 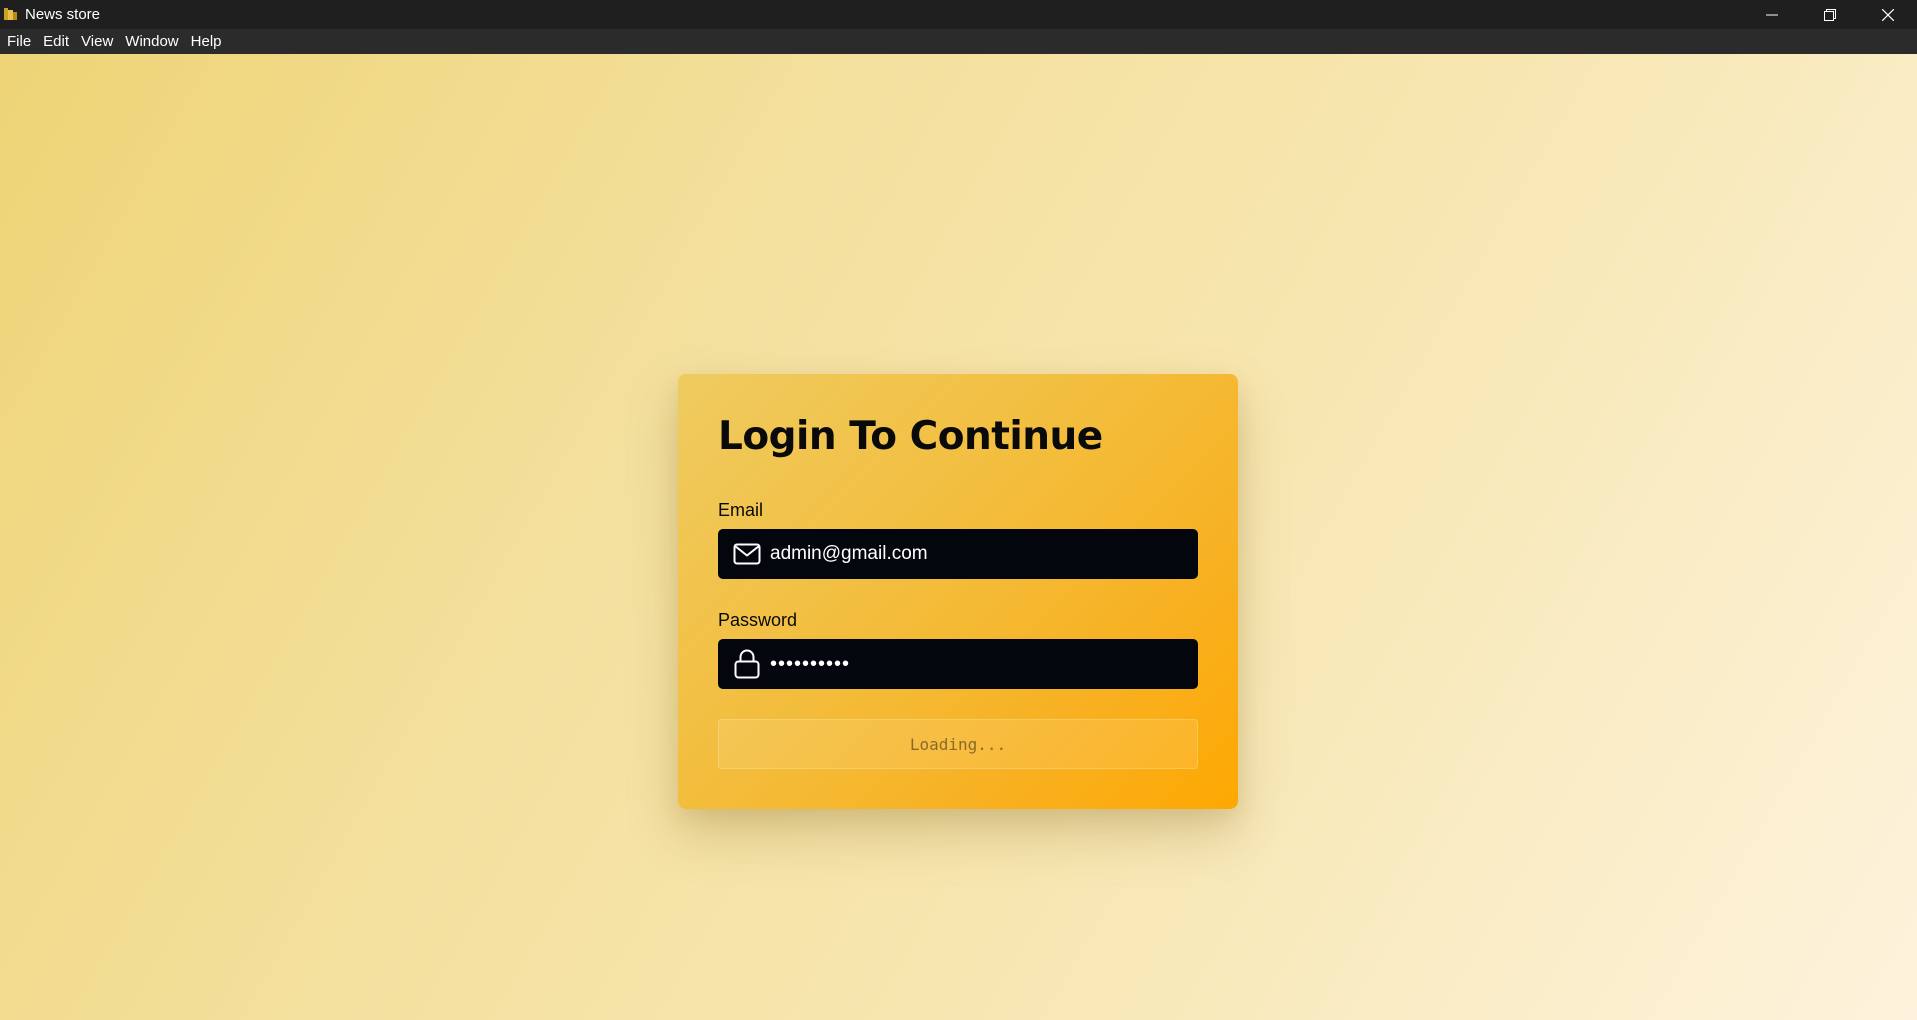 I want to click on title-bar: News store, so click(x=958, y=14).